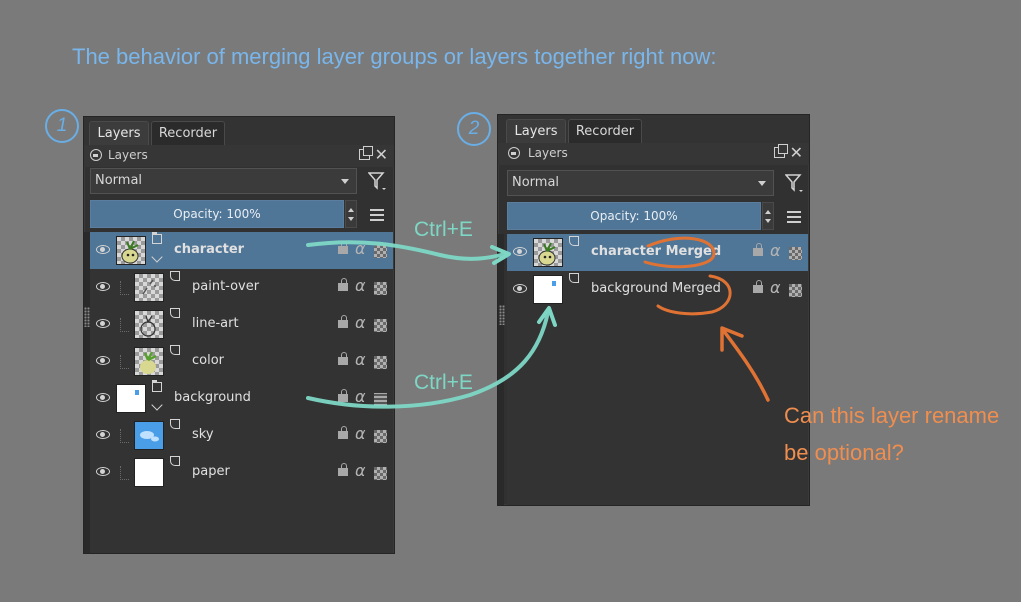 This screenshot has width=1021, height=602. Describe the element at coordinates (209, 249) in the screenshot. I see `layer-name: character` at that location.